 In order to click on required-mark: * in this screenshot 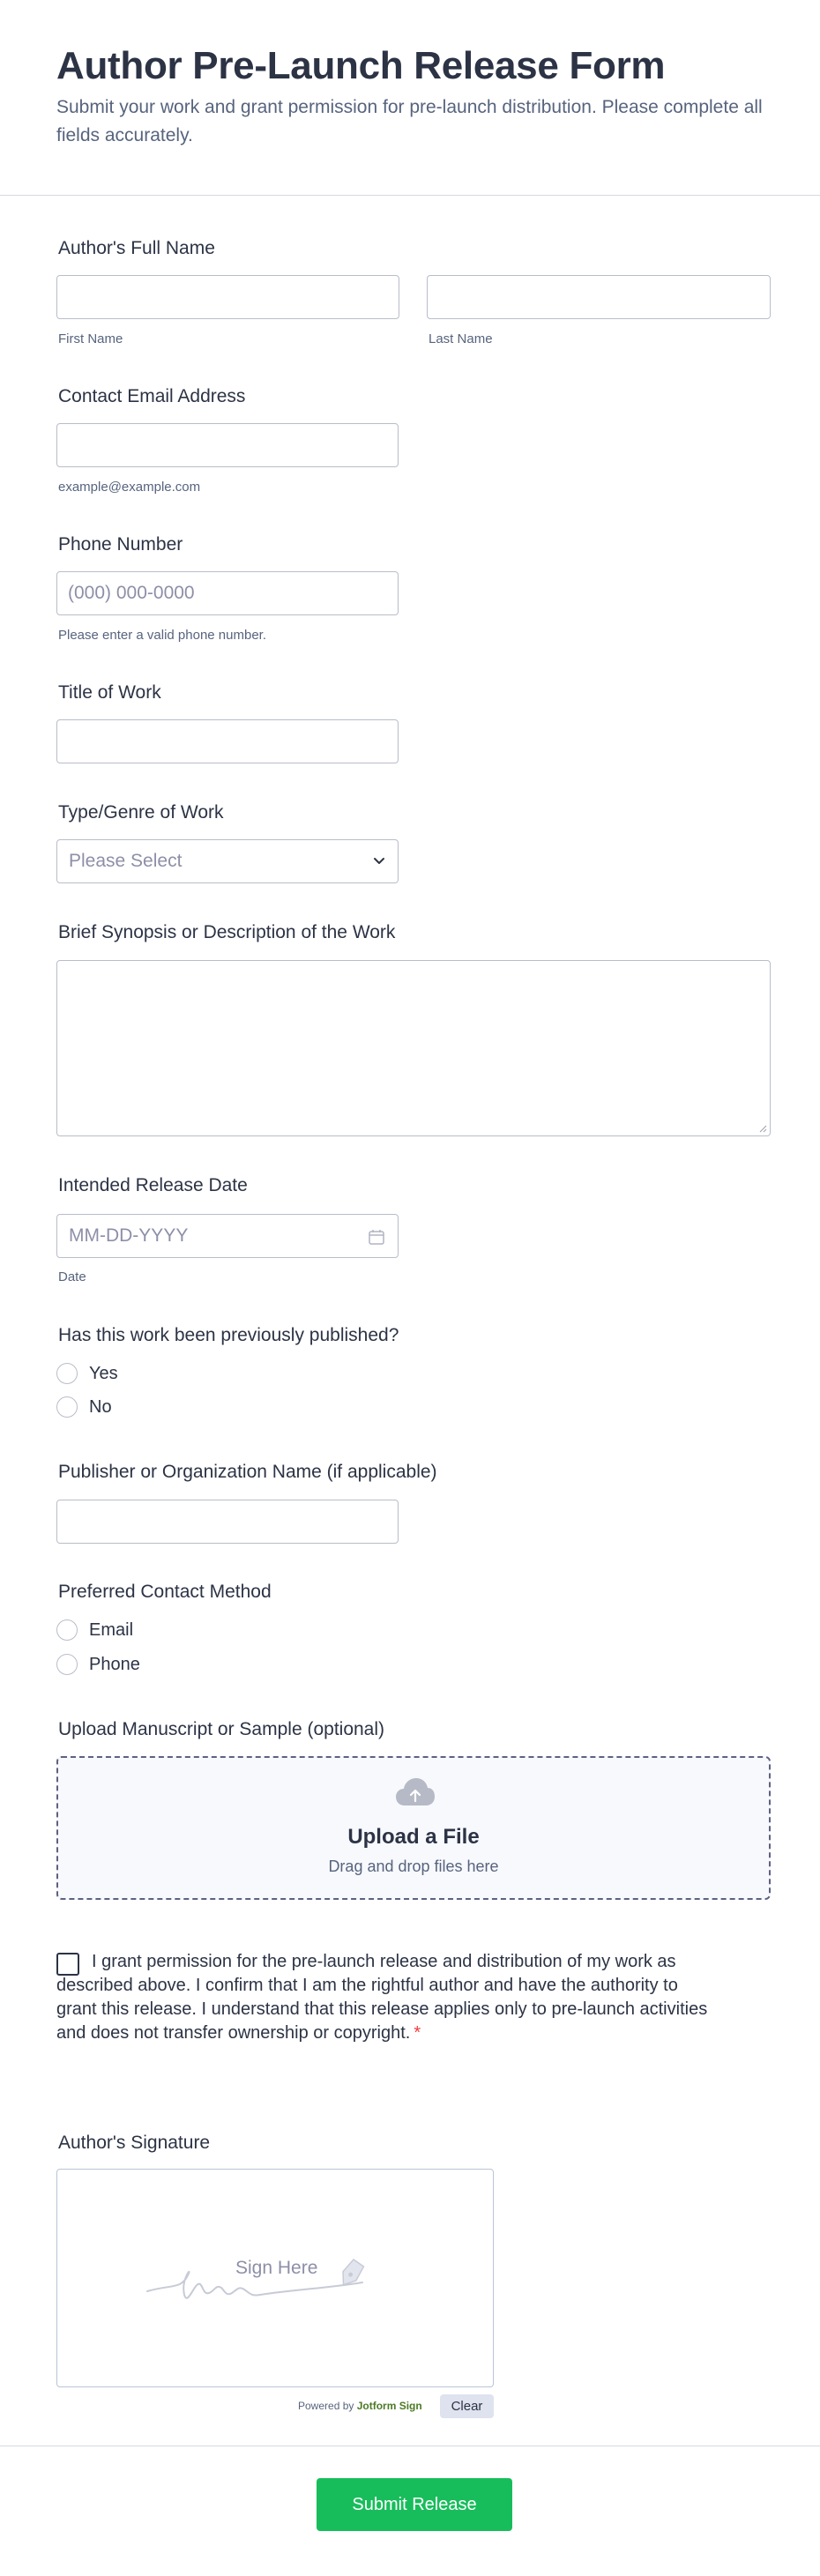, I will do `click(417, 2033)`.